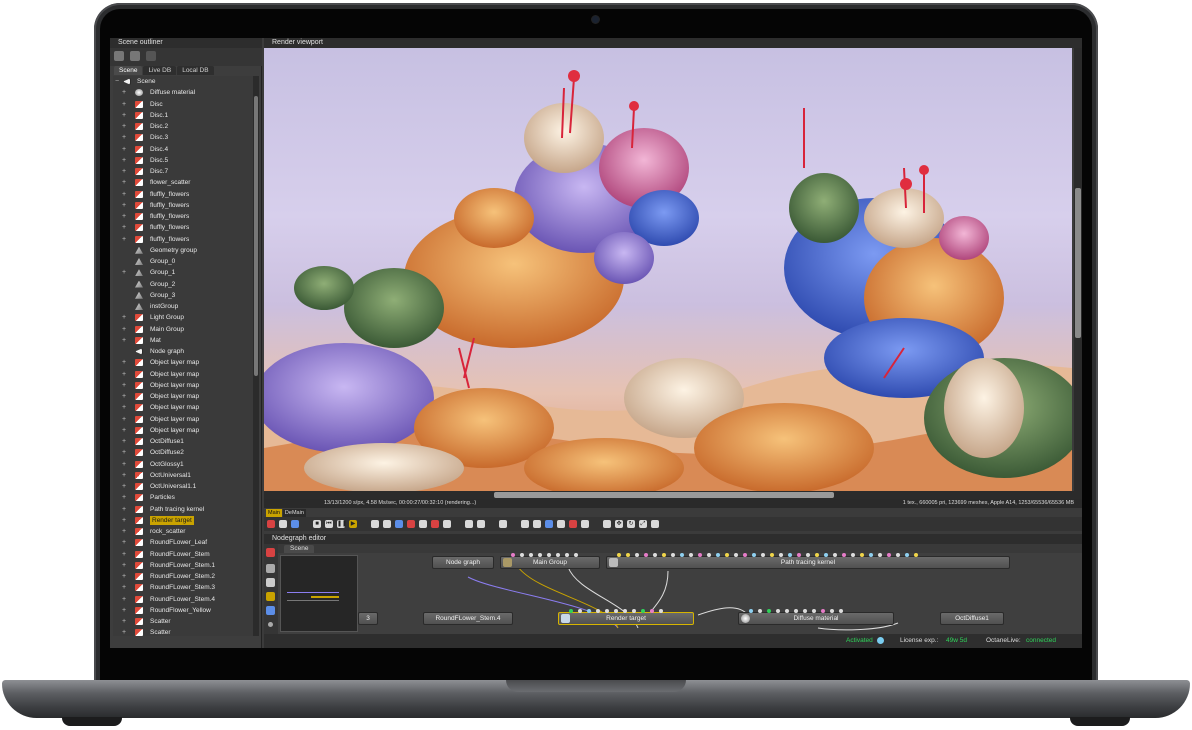 This screenshot has height=730, width=1192. What do you see at coordinates (342, 524) in the screenshot?
I see `pause-icon: ❚❚` at bounding box center [342, 524].